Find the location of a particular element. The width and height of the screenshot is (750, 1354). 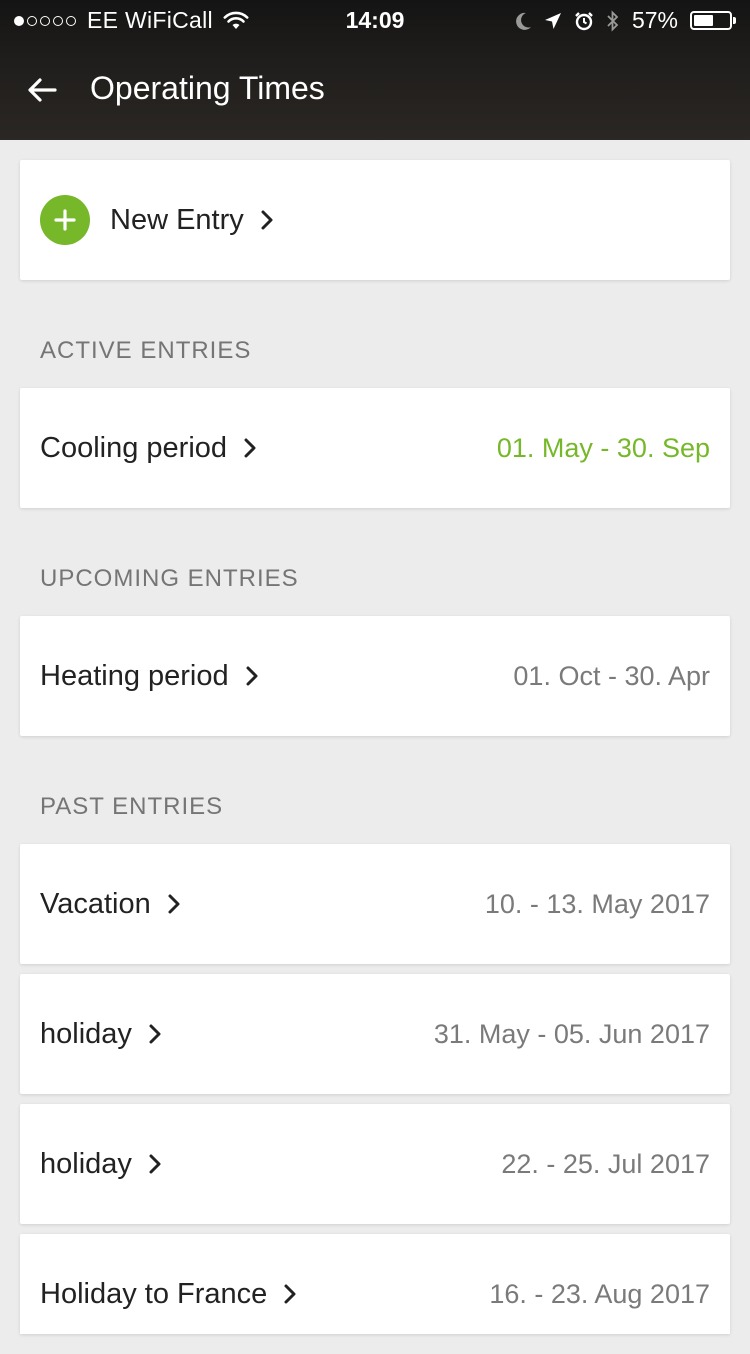

plus-circle-icon is located at coordinates (65, 220).